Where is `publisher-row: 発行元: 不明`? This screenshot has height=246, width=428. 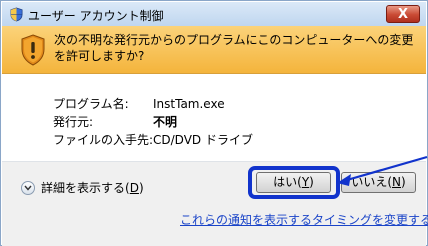
publisher-row: 発行元: 不明 is located at coordinates (115, 121).